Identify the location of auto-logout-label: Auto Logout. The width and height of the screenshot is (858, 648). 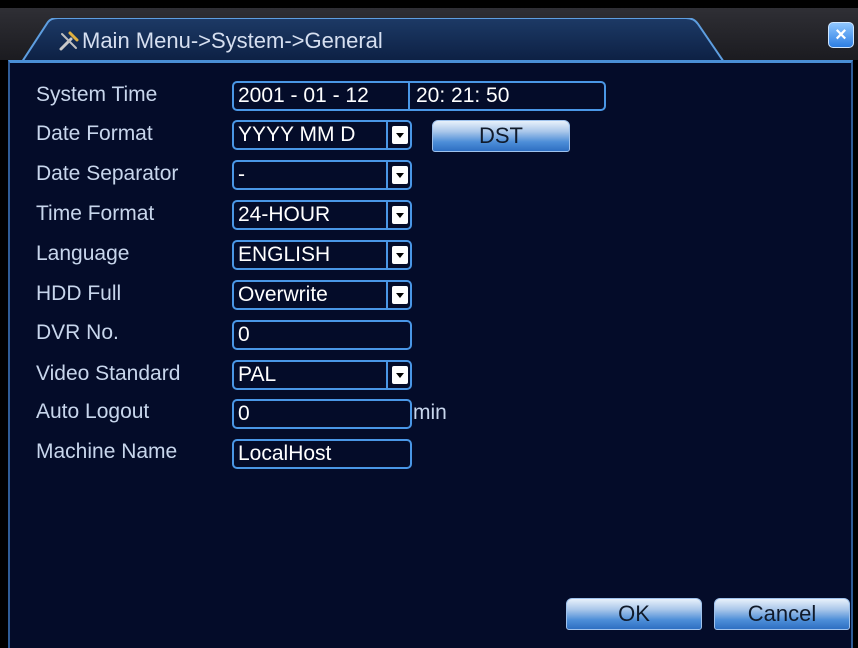
(93, 411).